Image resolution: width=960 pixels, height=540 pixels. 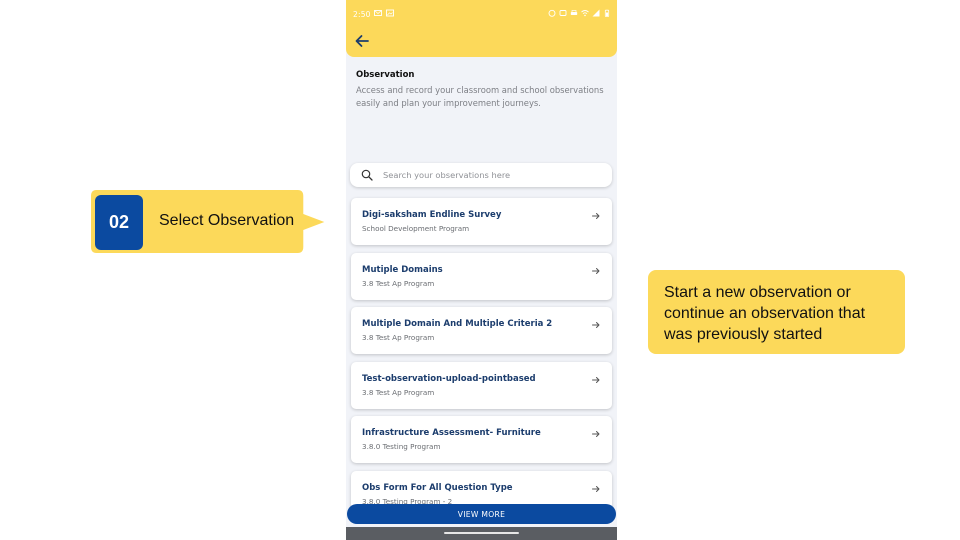 What do you see at coordinates (552, 13) in the screenshot?
I see `alarm-icon` at bounding box center [552, 13].